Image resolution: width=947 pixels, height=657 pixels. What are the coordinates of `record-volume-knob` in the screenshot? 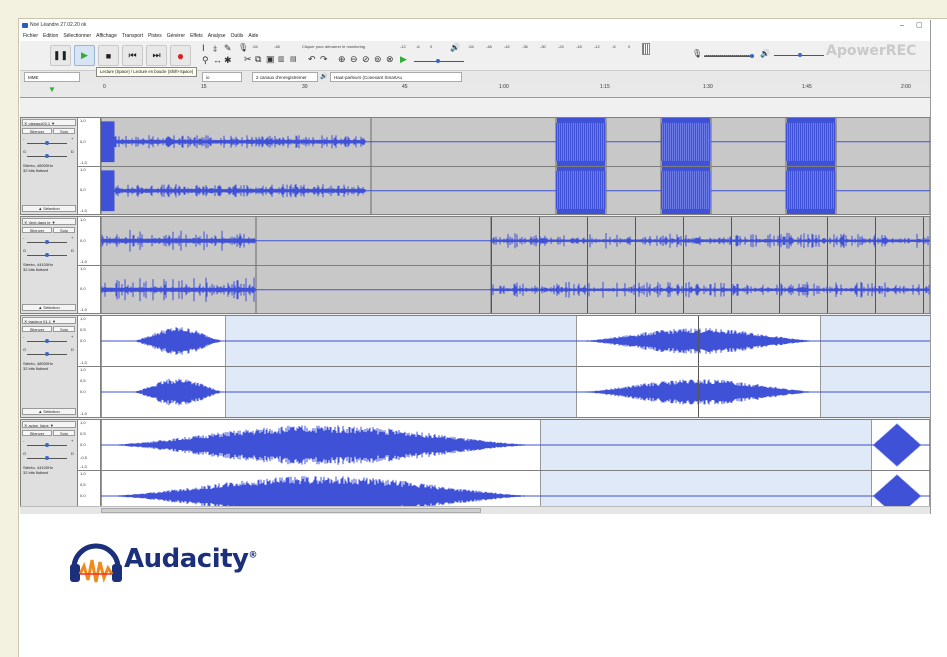 It's located at (752, 56).